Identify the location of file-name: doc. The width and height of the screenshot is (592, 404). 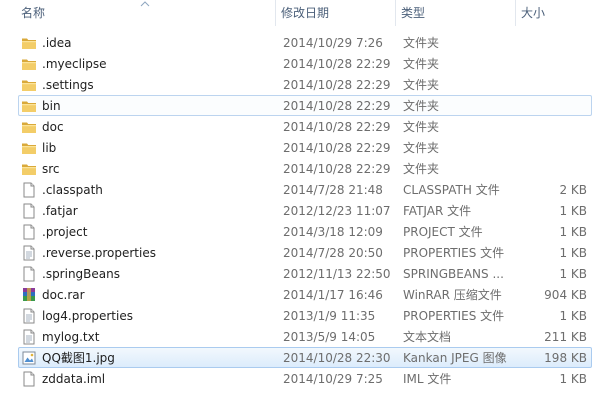
(53, 127).